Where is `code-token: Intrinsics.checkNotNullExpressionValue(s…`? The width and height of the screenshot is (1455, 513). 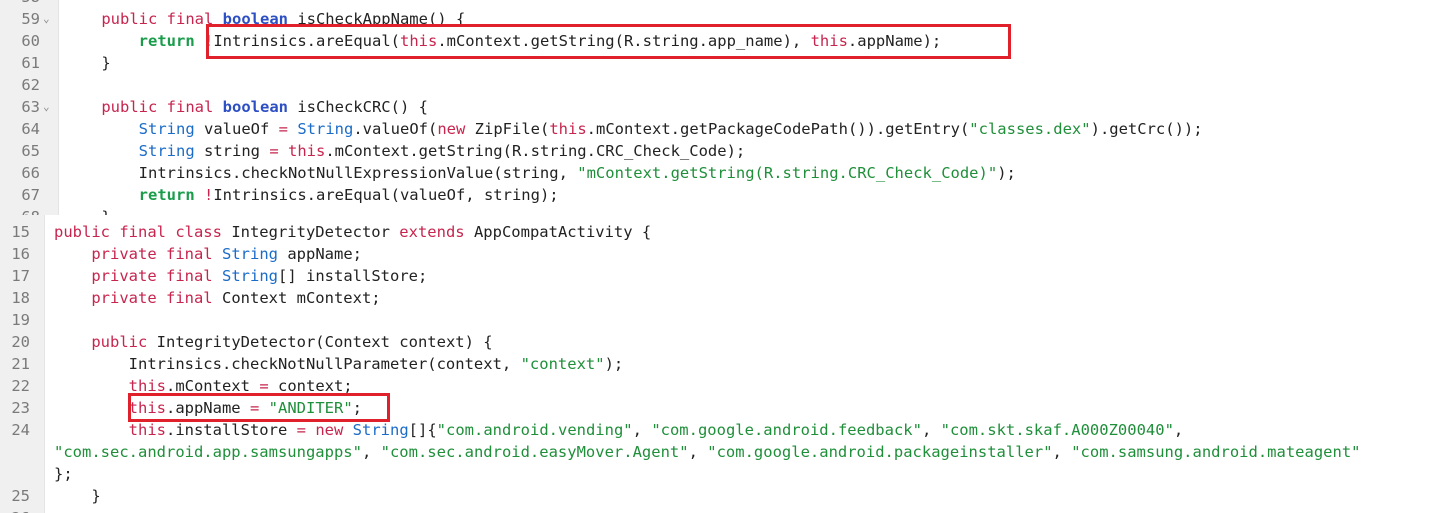
code-token: Intrinsics.checkNotNullExpressionValue(s… is located at coordinates (321, 173).